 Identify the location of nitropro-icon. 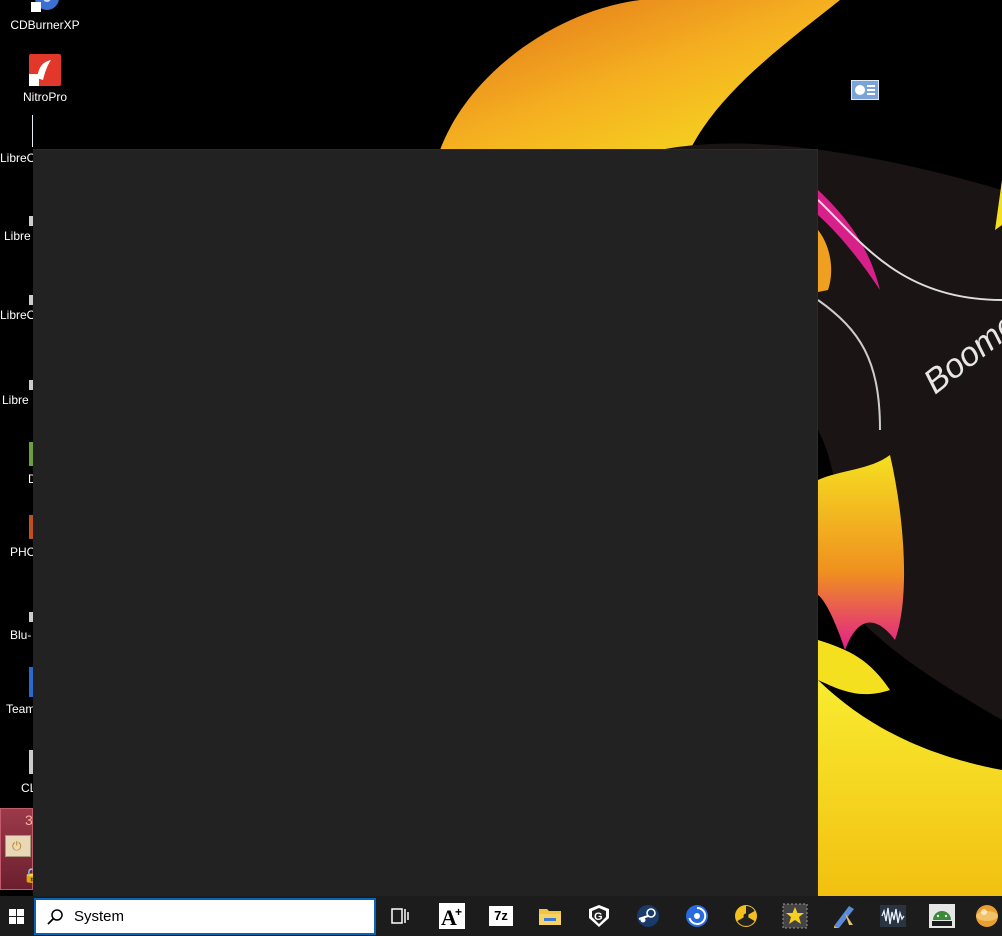
(45, 70).